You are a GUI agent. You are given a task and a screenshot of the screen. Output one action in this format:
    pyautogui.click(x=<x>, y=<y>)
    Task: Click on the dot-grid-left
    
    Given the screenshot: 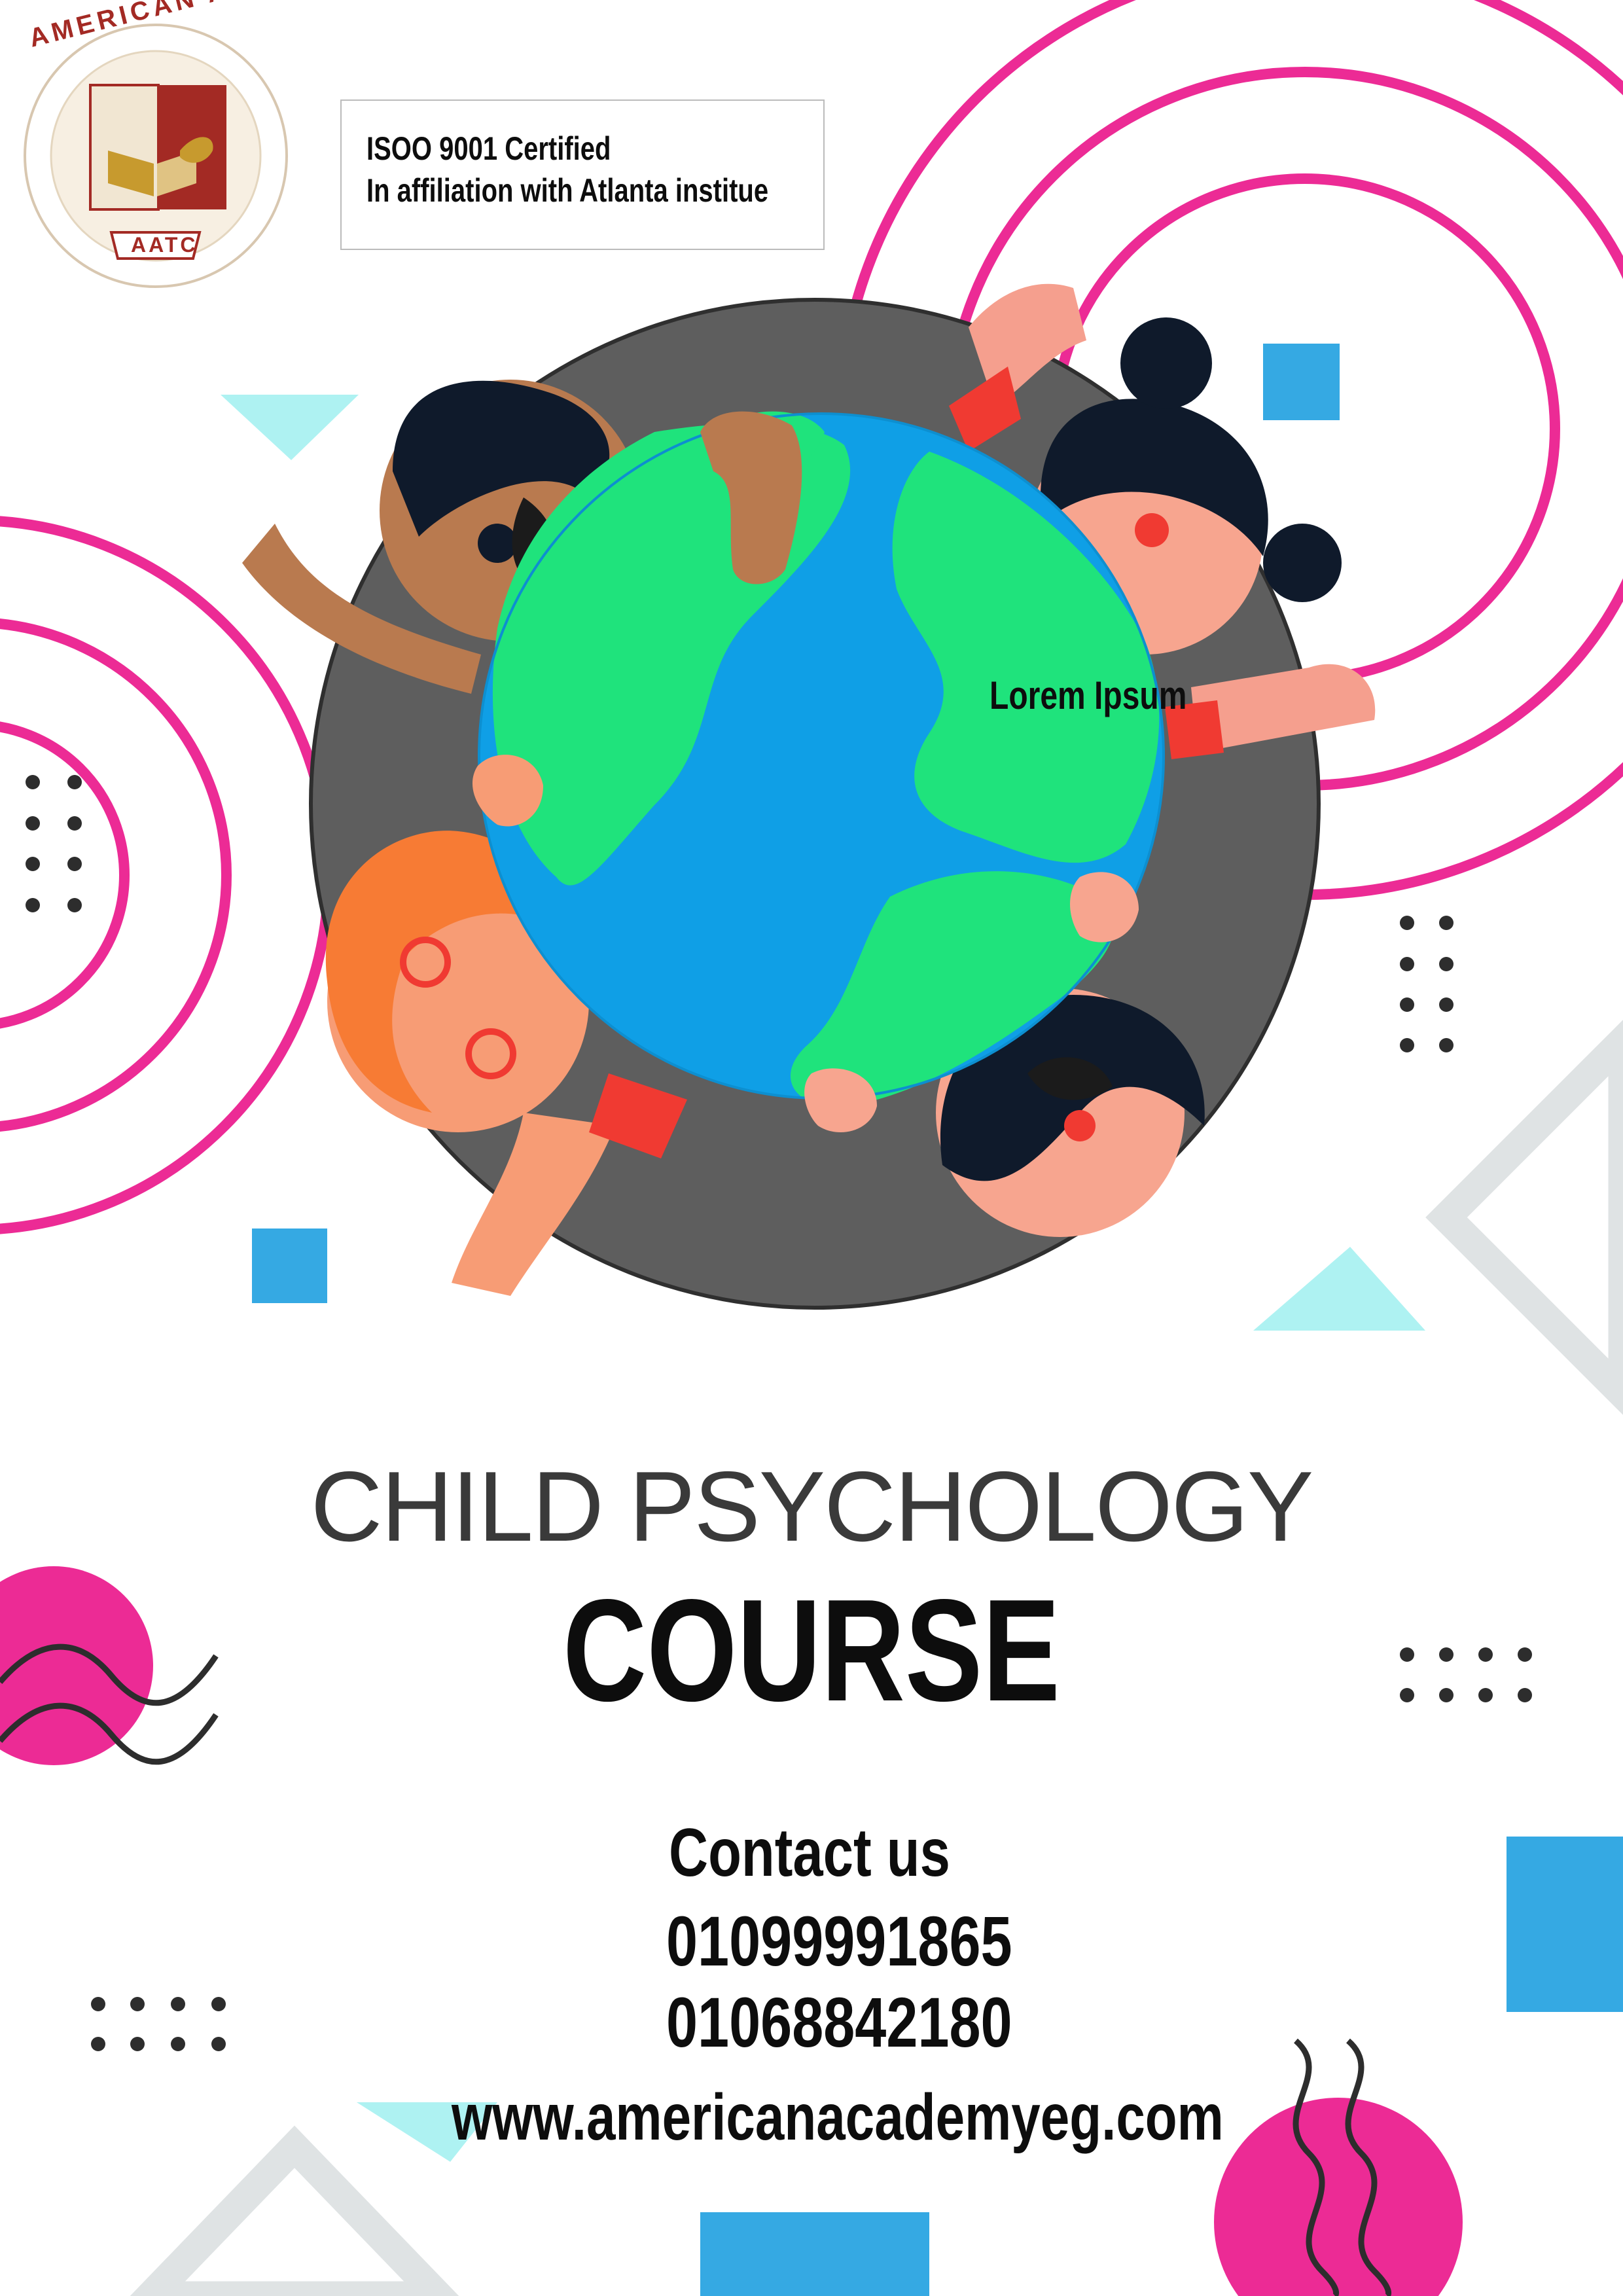 What is the action you would take?
    pyautogui.click(x=54, y=843)
    